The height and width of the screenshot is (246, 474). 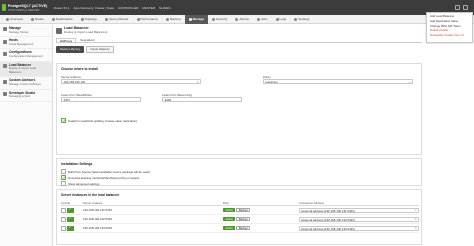 I want to click on nav-jobs: Jobs, so click(x=262, y=19).